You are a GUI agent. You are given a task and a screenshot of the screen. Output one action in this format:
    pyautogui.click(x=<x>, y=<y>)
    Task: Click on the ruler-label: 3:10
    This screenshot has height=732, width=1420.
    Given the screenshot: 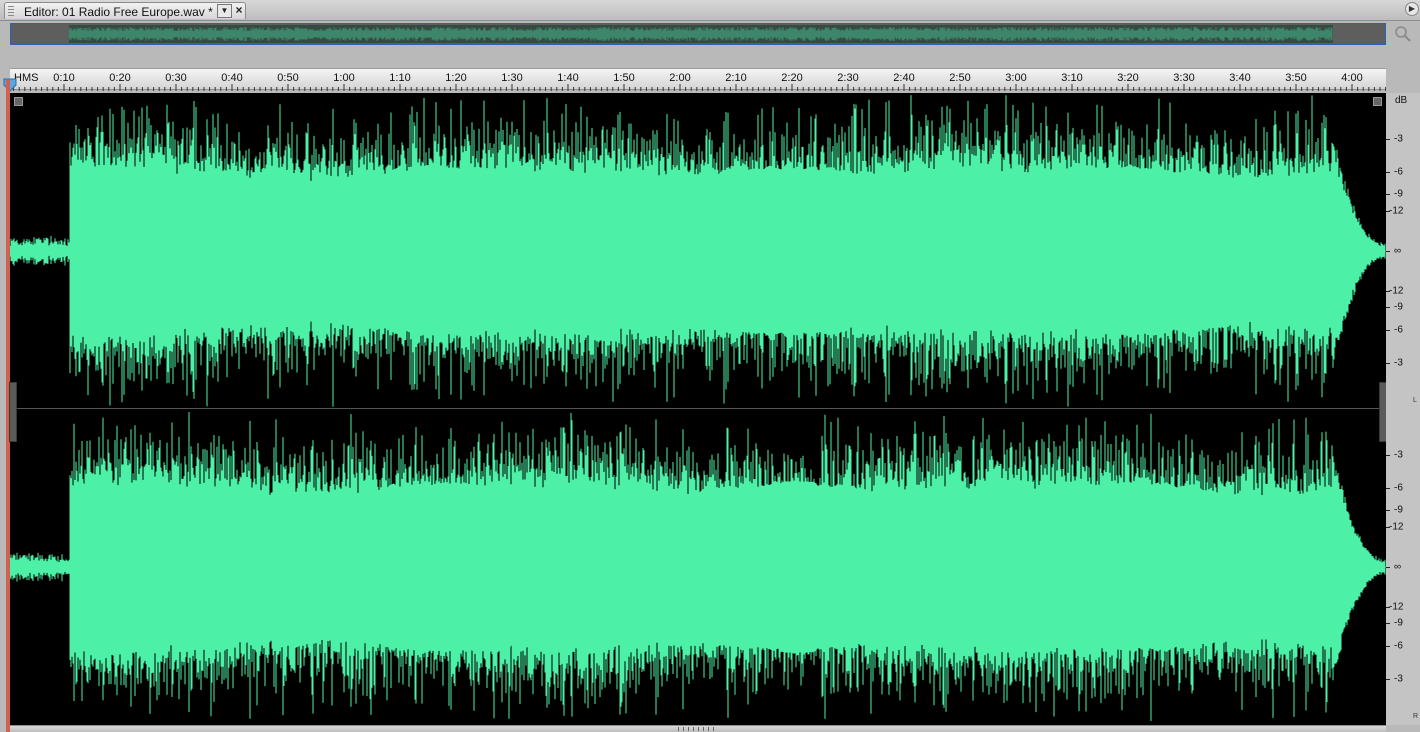 What is the action you would take?
    pyautogui.click(x=1072, y=78)
    